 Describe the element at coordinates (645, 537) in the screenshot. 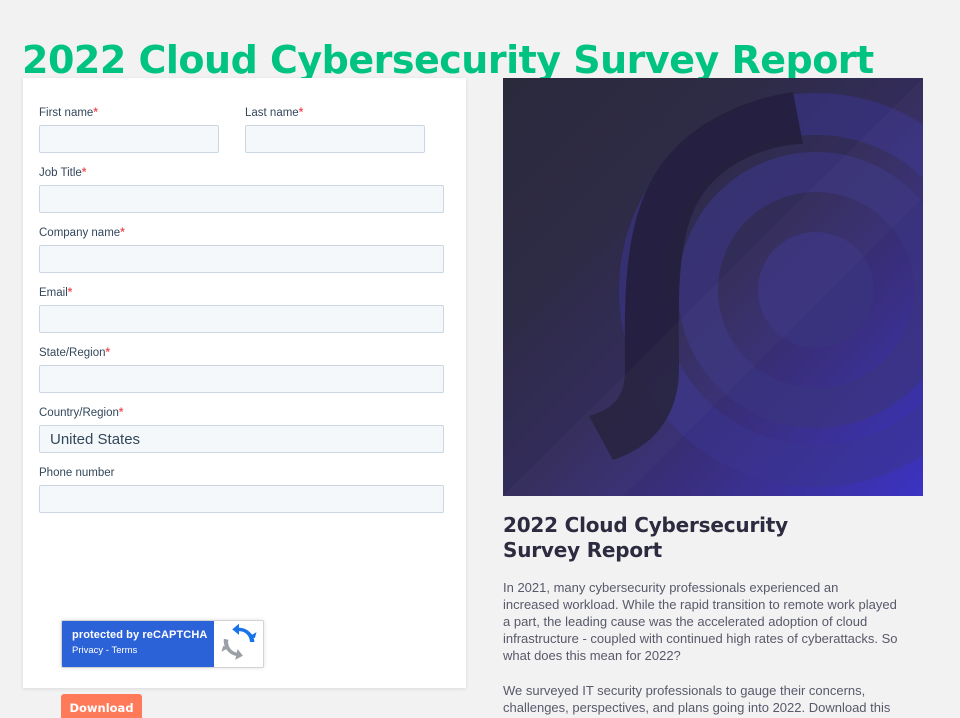

I see `promo-heading: 2022 Cloud Cybersecurity Survey Report` at that location.